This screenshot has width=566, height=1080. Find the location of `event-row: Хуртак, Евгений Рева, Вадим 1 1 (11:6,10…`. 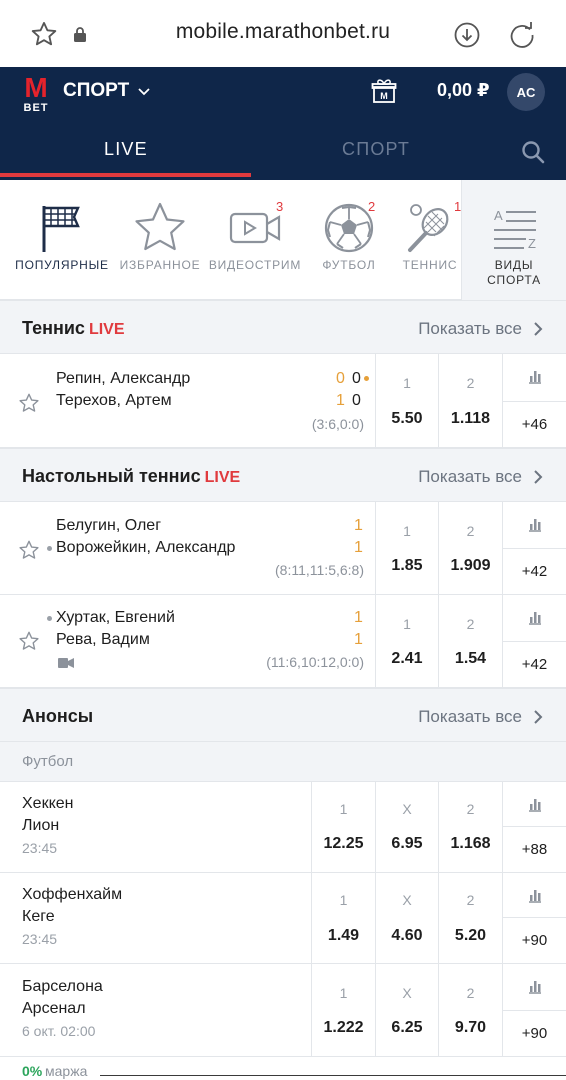

event-row: Хуртак, Евгений Рева, Вадим 1 1 (11:6,10… is located at coordinates (283, 641).